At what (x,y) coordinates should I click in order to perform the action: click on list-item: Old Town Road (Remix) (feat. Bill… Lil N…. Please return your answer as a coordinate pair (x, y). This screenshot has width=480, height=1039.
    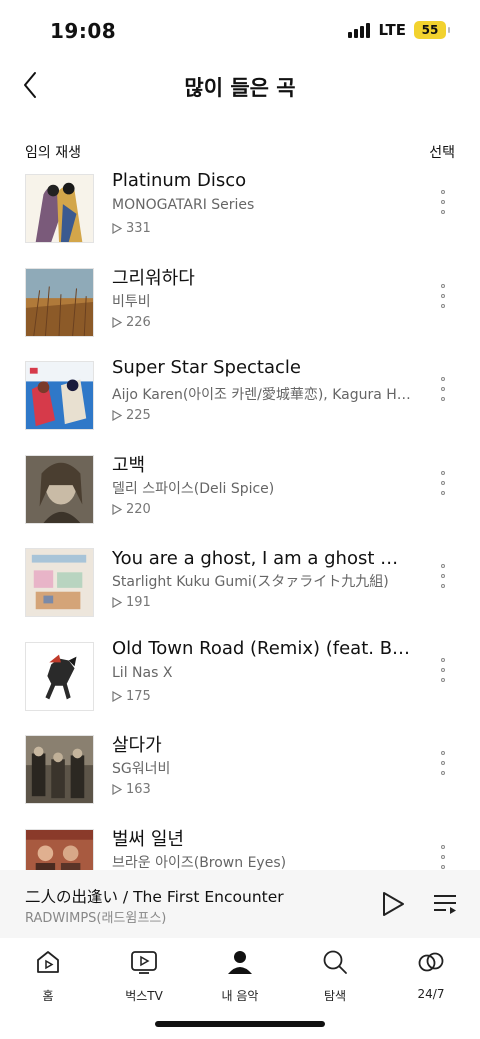
    Looking at the image, I should click on (240, 681).